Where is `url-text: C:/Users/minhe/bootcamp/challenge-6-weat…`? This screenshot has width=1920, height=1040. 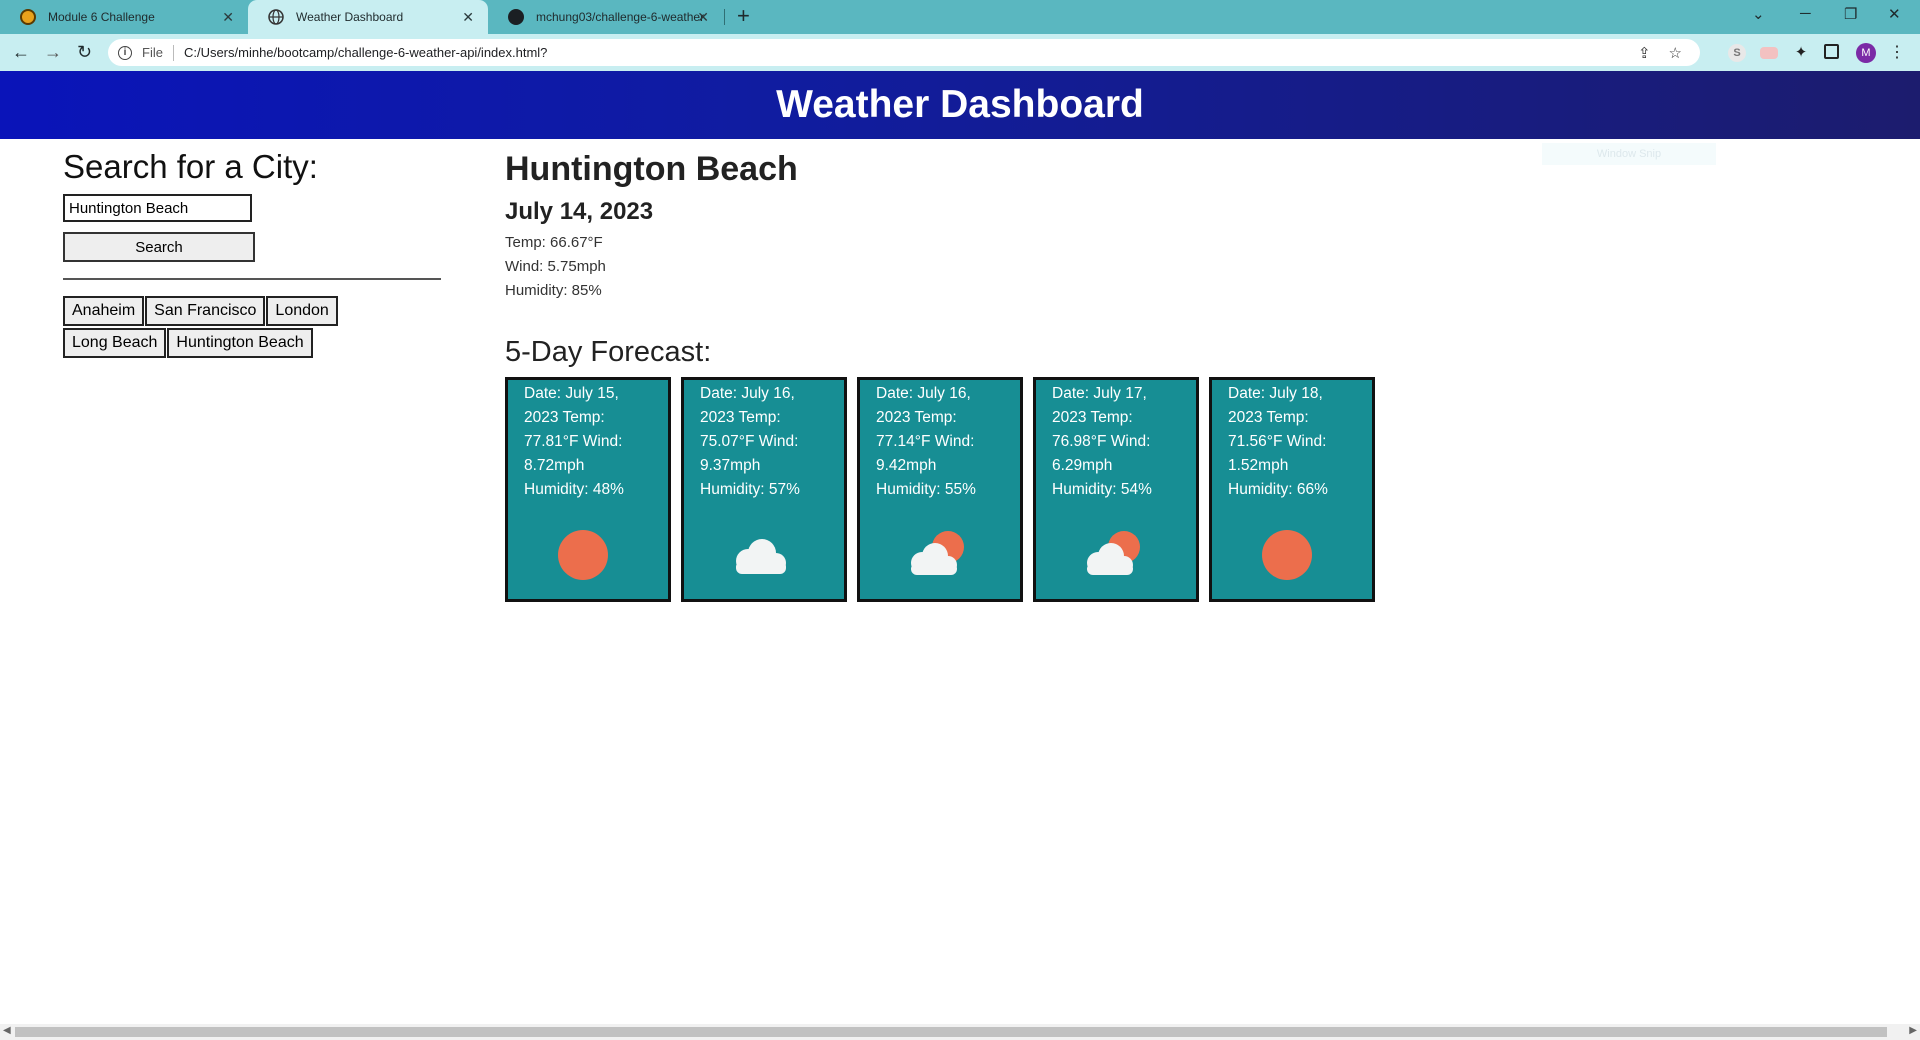 url-text: C:/Users/minhe/bootcamp/challenge-6-weat… is located at coordinates (365, 52).